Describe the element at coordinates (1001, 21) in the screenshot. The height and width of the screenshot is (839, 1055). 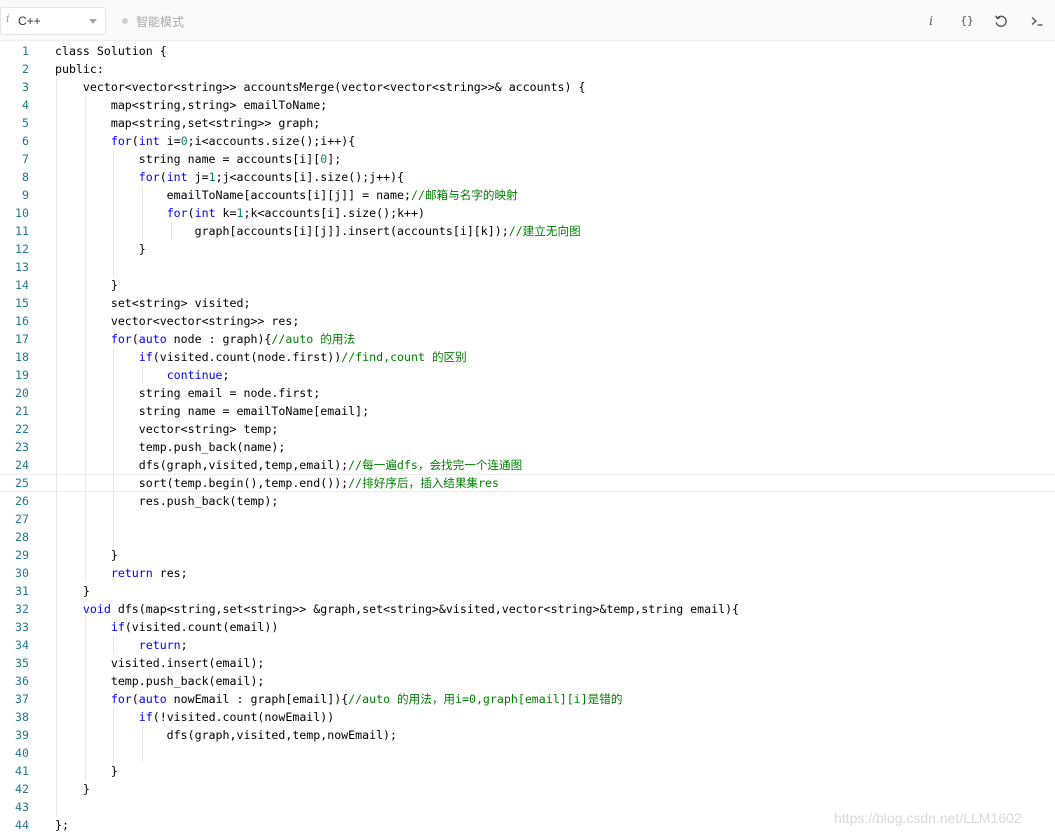
I see `reset-button` at that location.